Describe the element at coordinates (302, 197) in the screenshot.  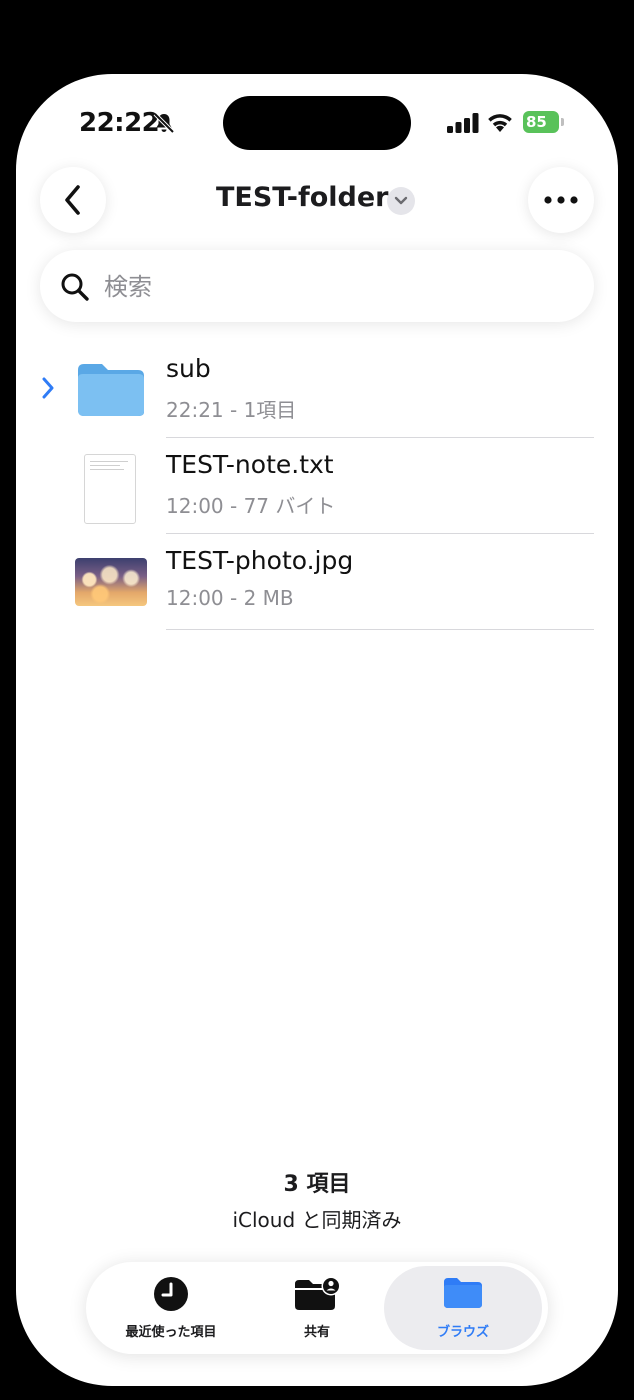
I see `page-title: TEST-folder` at that location.